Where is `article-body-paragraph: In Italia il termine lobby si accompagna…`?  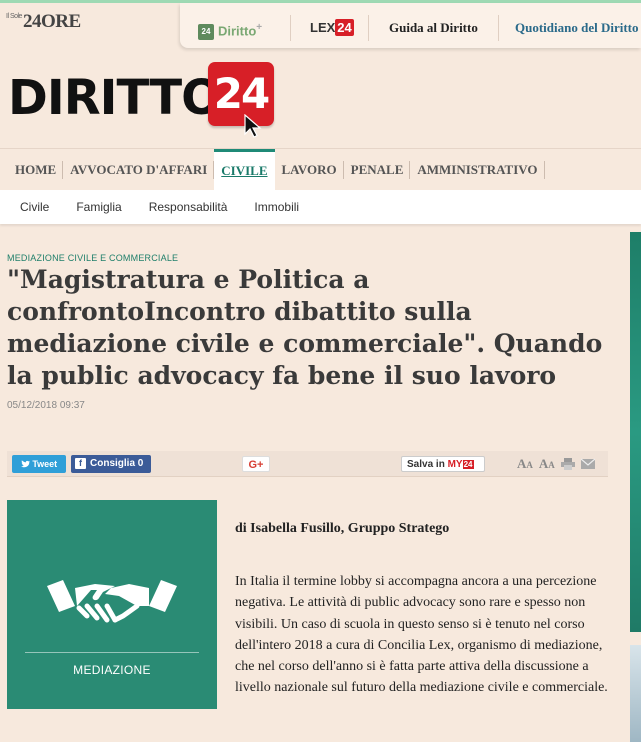
article-body-paragraph: In Italia il termine lobby si accompagna… is located at coordinates (421, 635).